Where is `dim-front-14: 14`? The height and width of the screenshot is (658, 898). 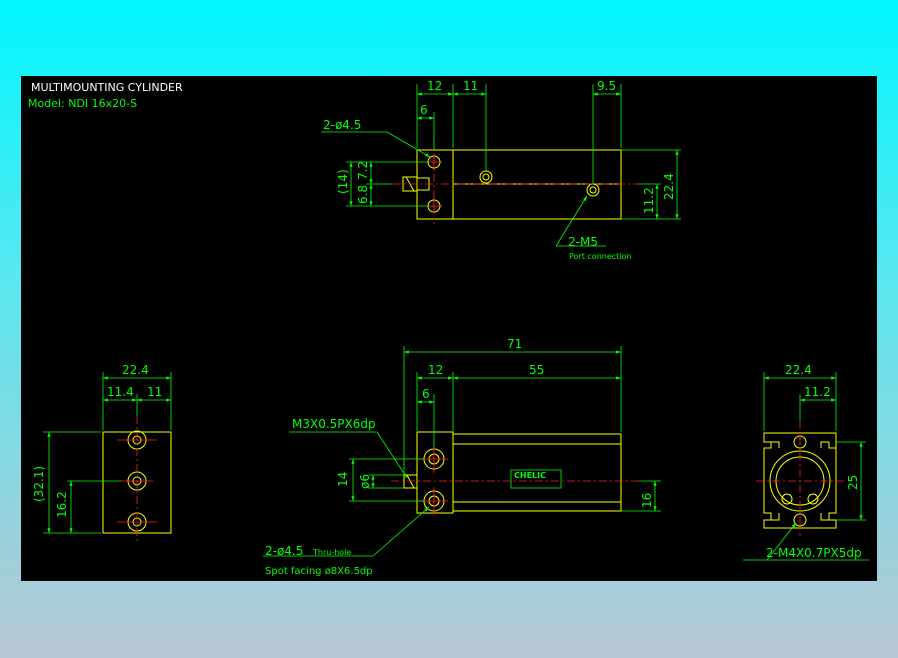 dim-front-14: 14 is located at coordinates (343, 479).